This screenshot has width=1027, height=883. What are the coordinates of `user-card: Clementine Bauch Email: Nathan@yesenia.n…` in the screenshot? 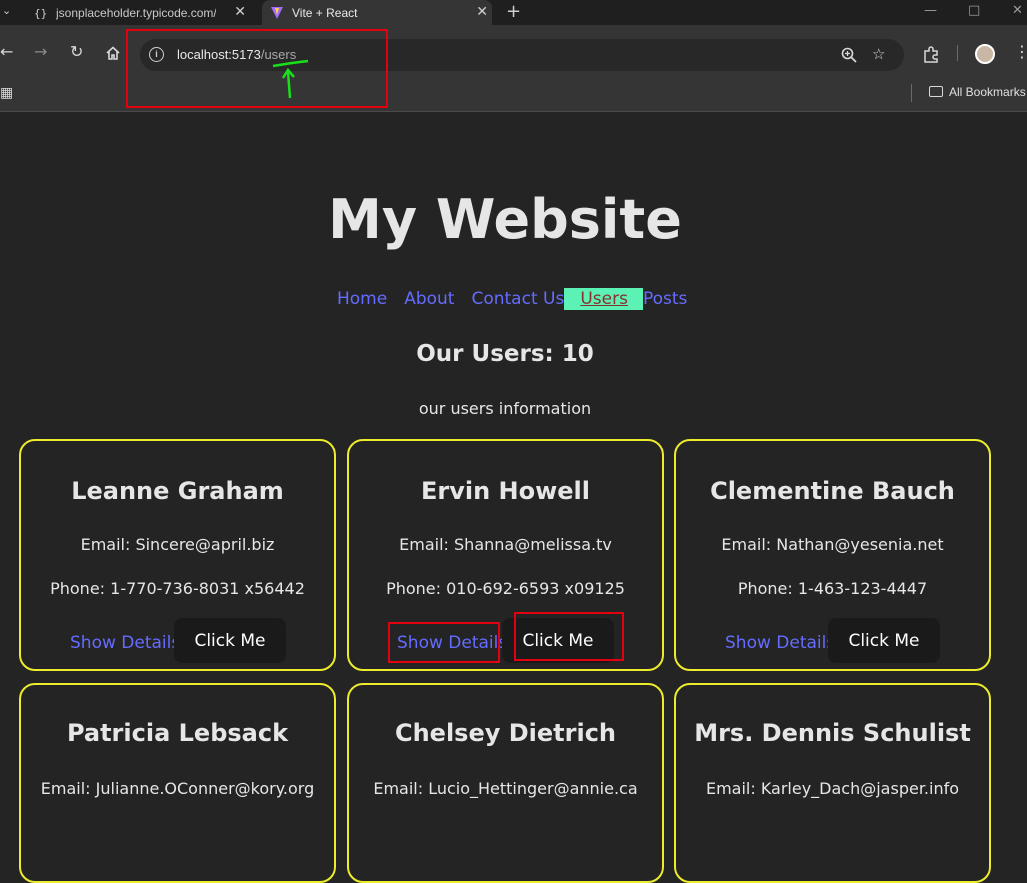 It's located at (832, 555).